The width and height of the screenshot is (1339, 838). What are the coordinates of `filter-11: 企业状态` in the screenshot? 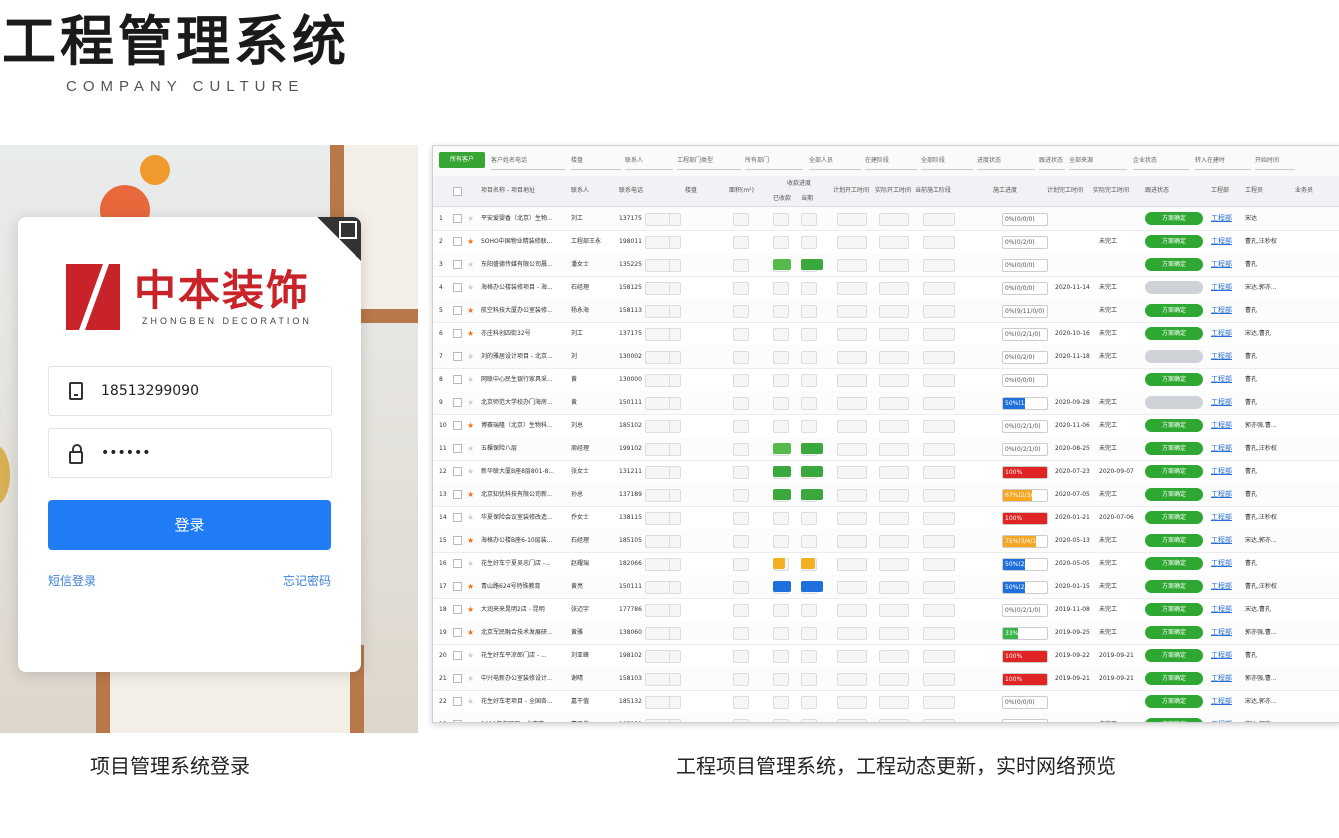 It's located at (1161, 161).